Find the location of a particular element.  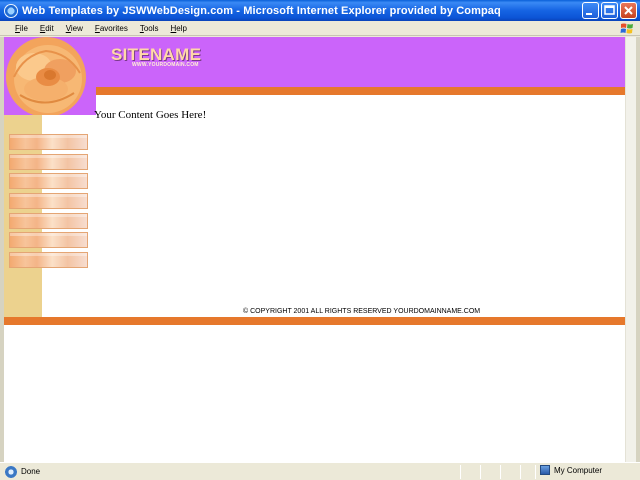

window-controls is located at coordinates (609, 10).